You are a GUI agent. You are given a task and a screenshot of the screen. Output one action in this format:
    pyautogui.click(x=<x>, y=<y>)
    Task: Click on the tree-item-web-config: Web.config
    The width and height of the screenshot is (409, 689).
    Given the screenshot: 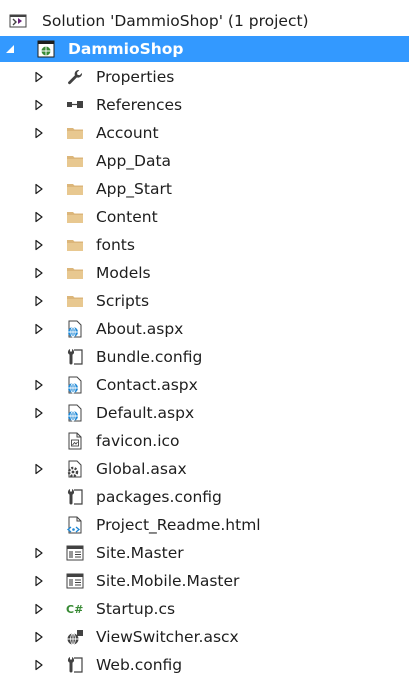 What is the action you would take?
    pyautogui.click(x=204, y=665)
    